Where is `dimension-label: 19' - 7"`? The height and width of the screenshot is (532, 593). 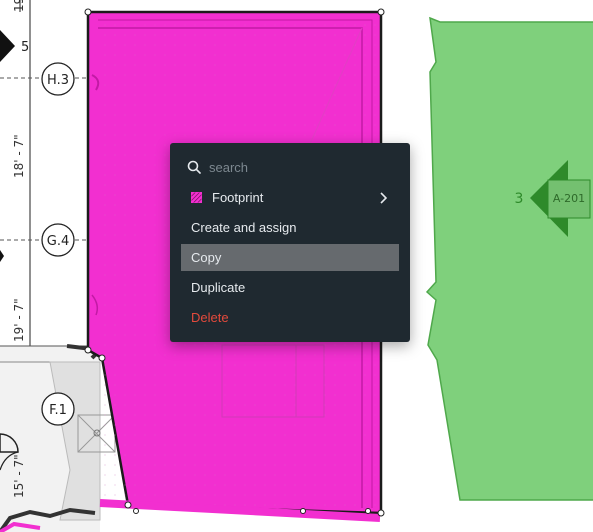
dimension-label: 19' - 7" is located at coordinates (19, 320).